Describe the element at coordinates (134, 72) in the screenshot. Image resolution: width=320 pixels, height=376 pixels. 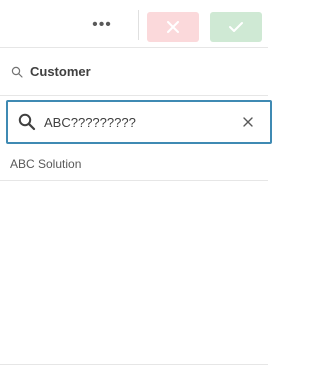
I see `field-title-row: Customer` at that location.